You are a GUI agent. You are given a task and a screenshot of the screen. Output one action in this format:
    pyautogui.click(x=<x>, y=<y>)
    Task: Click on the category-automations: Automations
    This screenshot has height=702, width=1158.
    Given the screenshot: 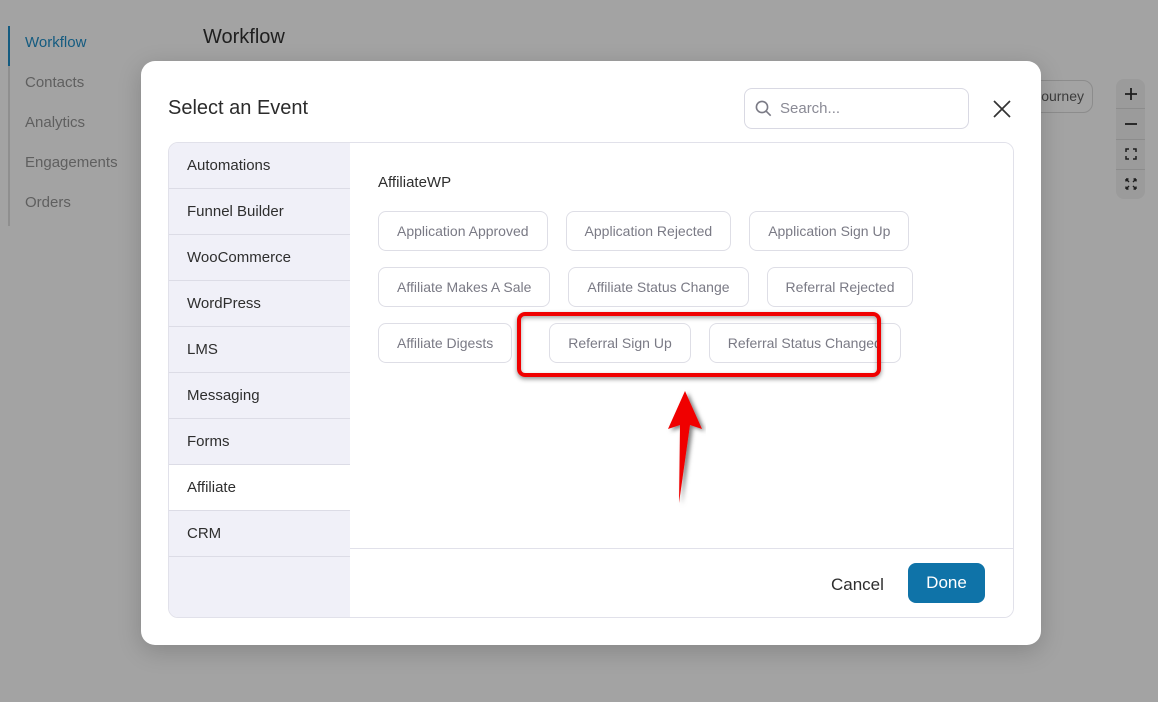 What is the action you would take?
    pyautogui.click(x=259, y=166)
    